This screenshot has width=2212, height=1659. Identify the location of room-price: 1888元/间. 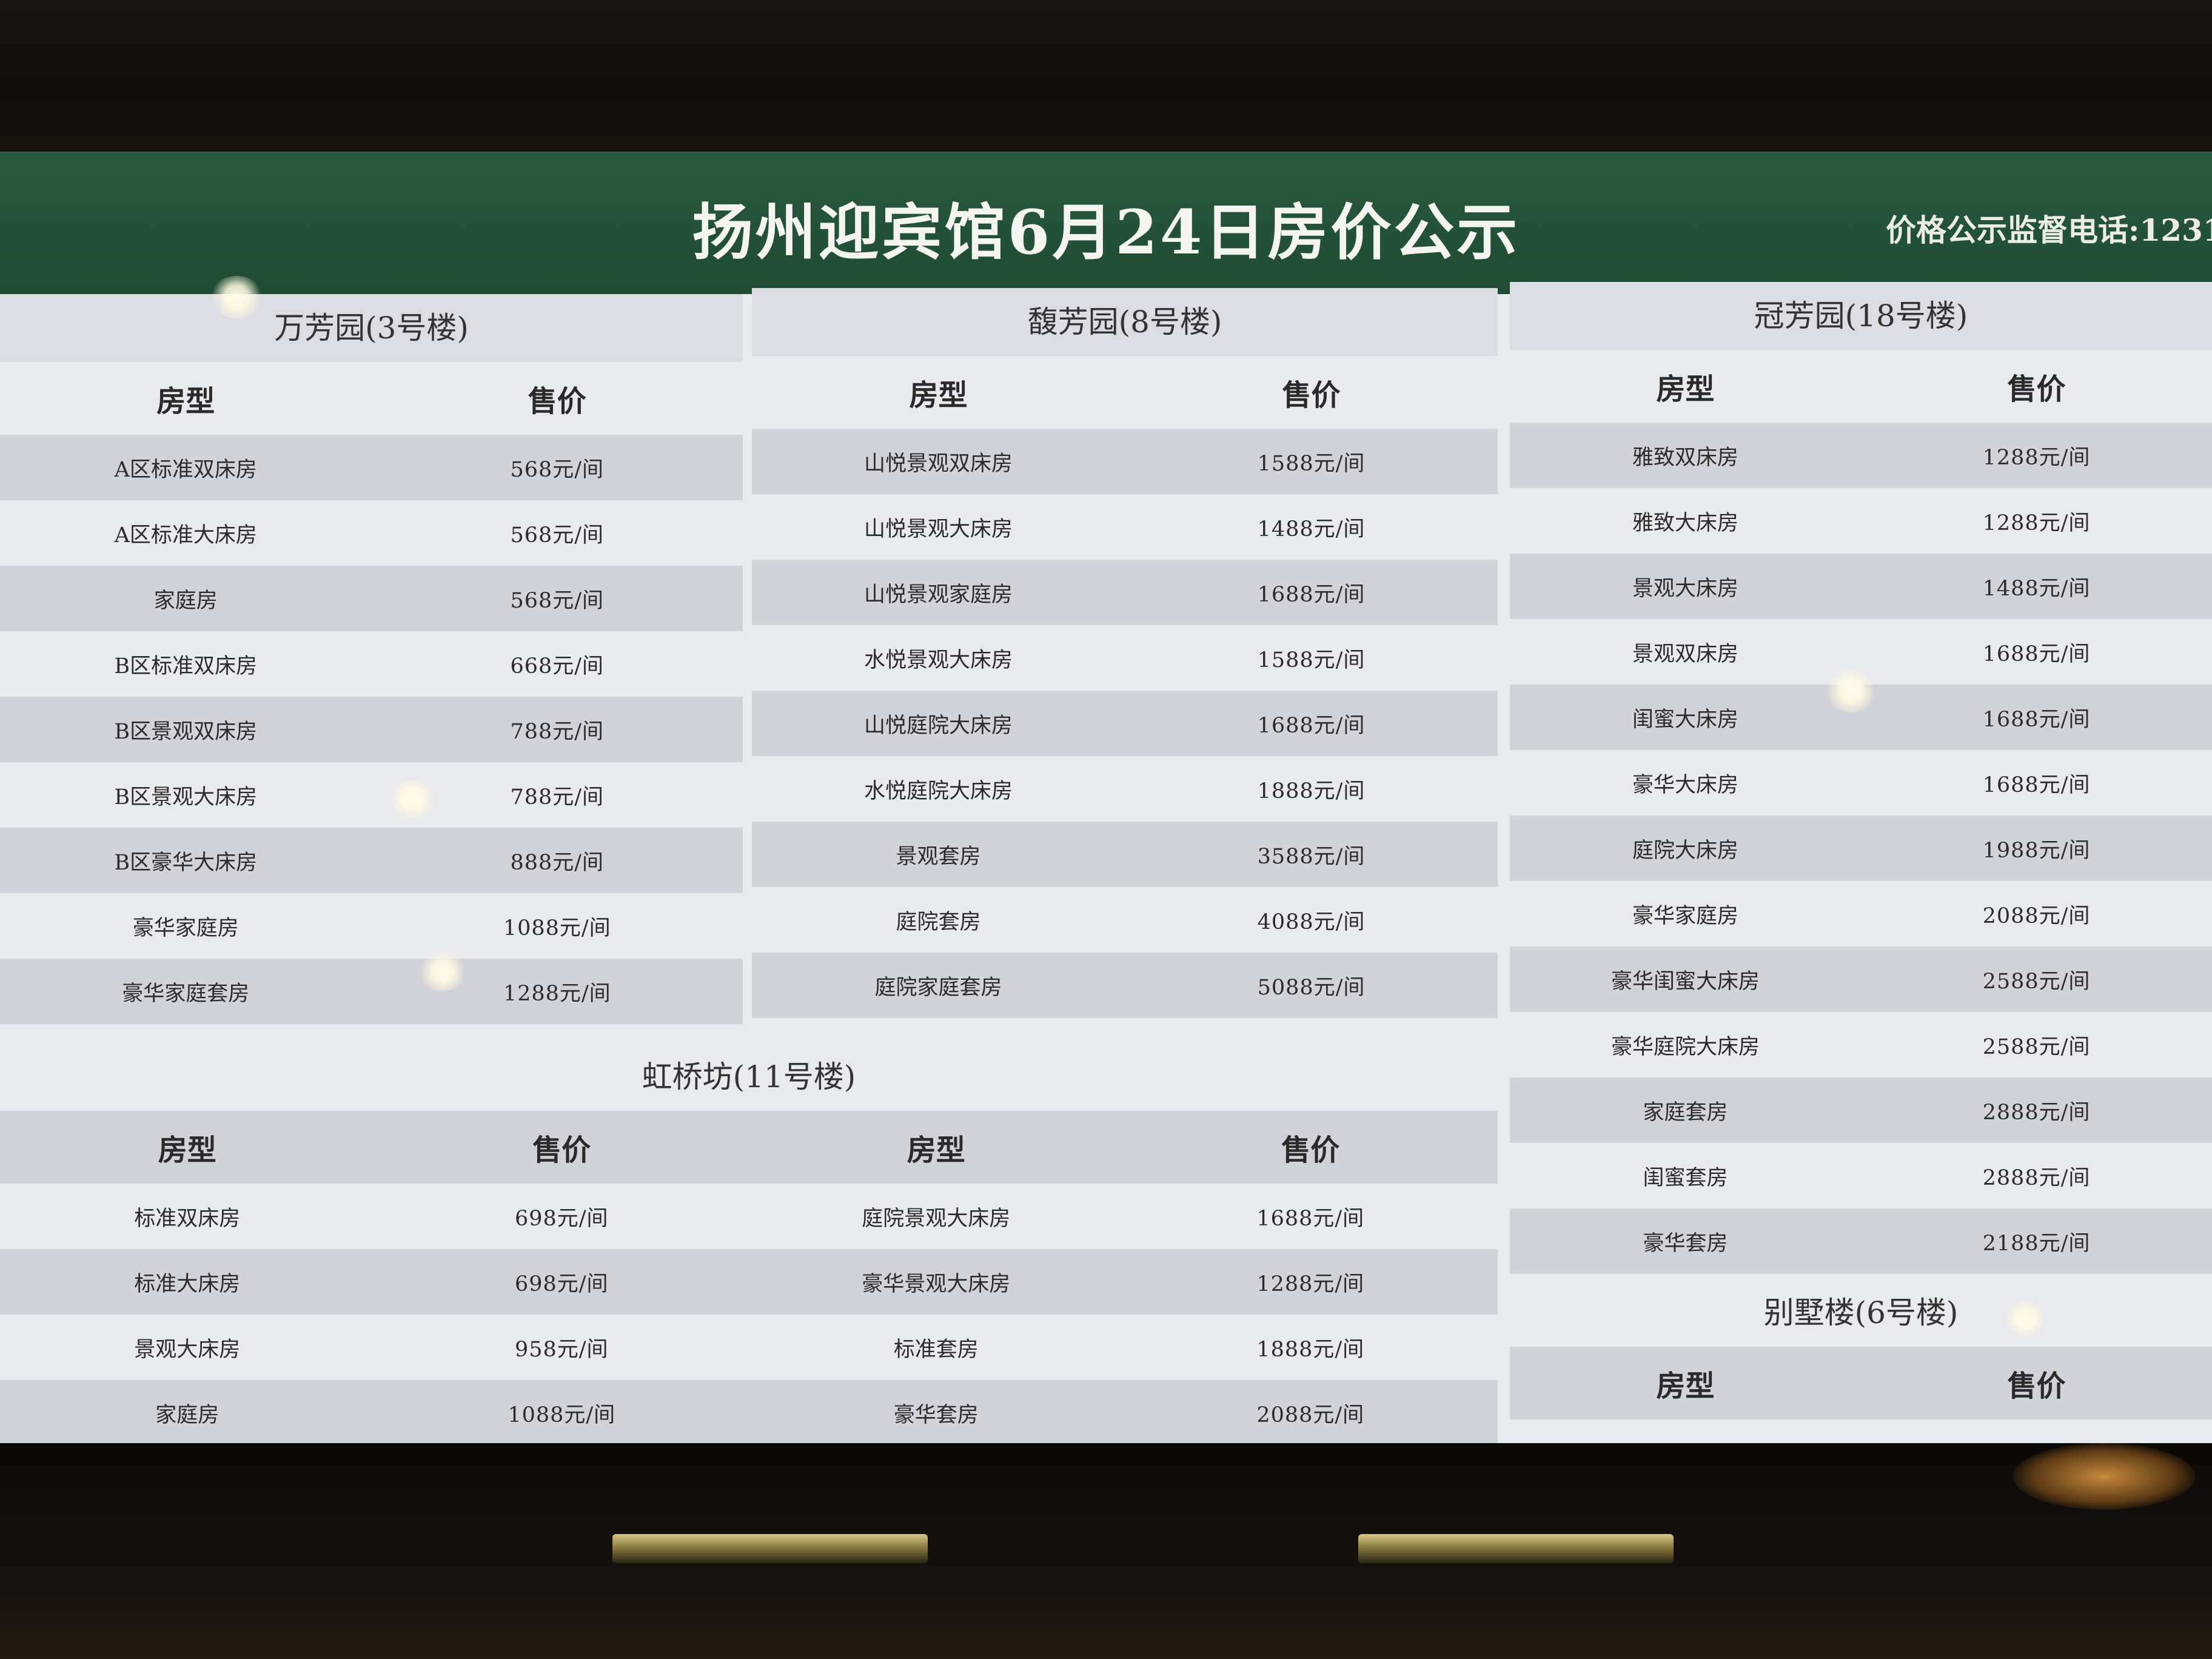
(1310, 1349).